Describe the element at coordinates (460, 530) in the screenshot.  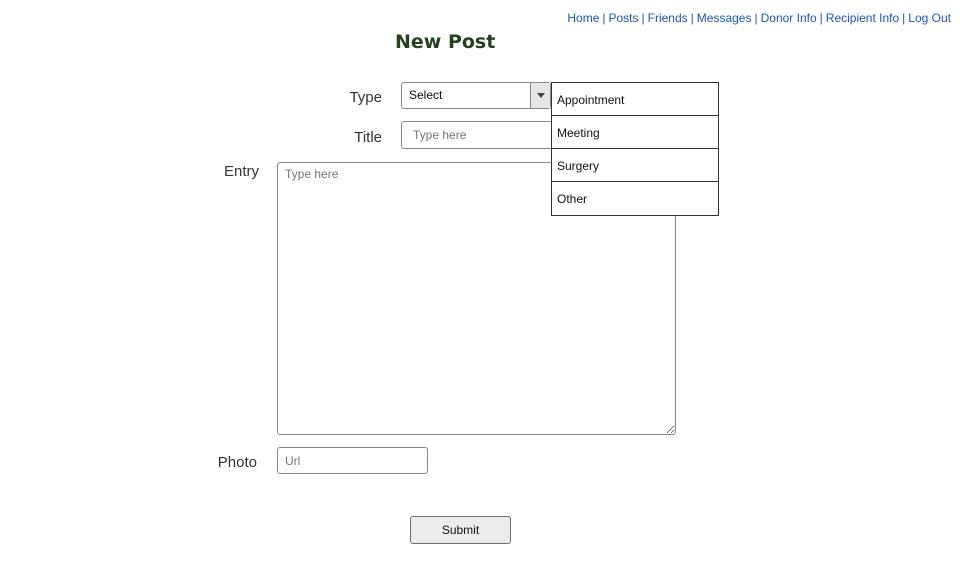
I see `submit-button: Submit` at that location.